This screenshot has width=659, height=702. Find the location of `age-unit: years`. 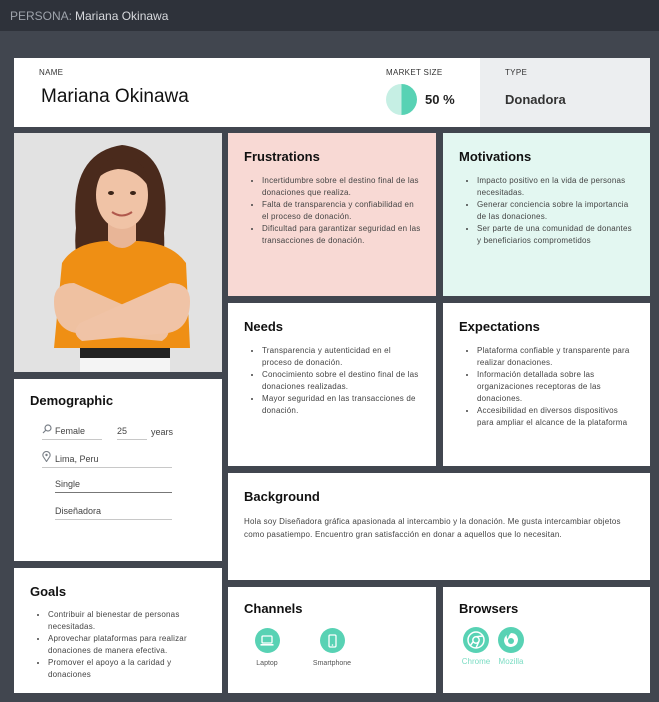

age-unit: years is located at coordinates (162, 432).